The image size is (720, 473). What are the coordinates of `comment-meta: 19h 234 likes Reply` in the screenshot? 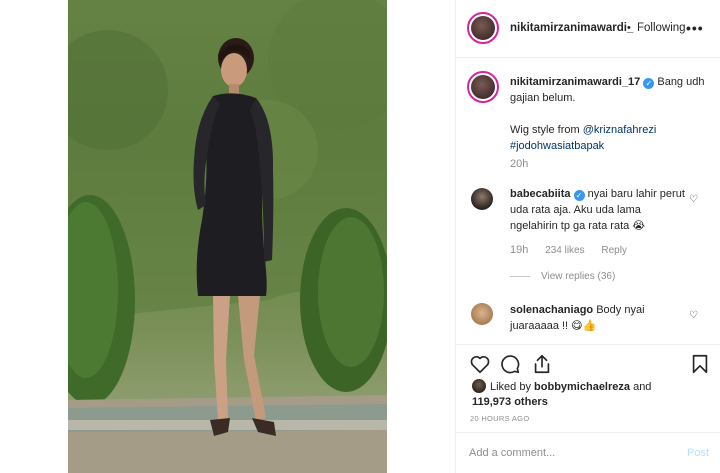 It's located at (575, 250).